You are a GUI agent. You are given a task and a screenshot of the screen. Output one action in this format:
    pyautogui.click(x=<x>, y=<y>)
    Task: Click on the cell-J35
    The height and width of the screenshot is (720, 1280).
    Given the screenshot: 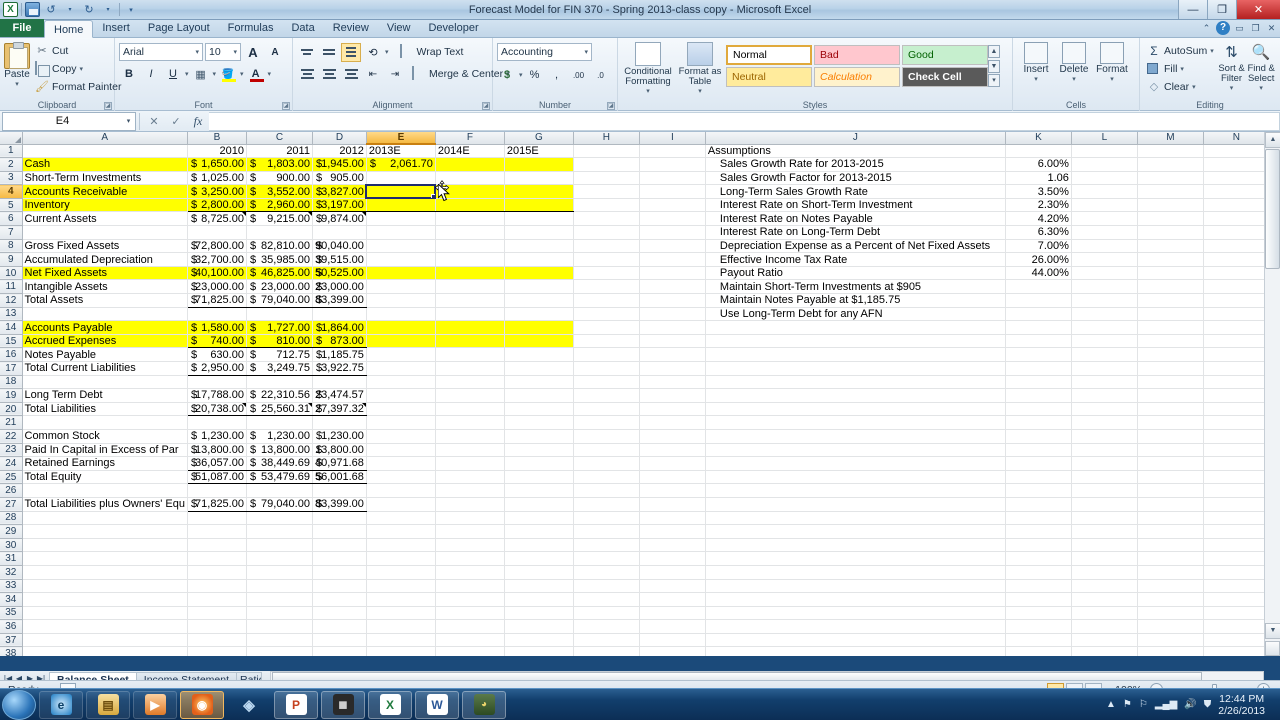 What is the action you would take?
    pyautogui.click(x=855, y=613)
    